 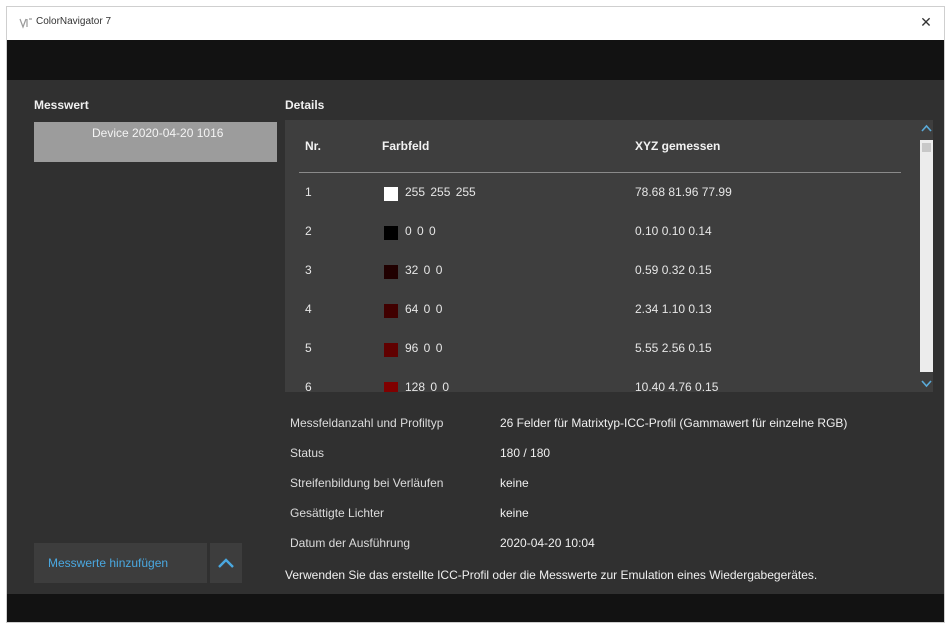 What do you see at coordinates (305, 105) in the screenshot?
I see `details-heading: Details` at bounding box center [305, 105].